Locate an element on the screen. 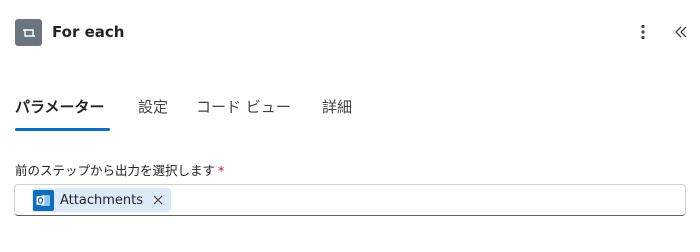 The height and width of the screenshot is (252, 700). attachments-token: Attachments is located at coordinates (101, 200).